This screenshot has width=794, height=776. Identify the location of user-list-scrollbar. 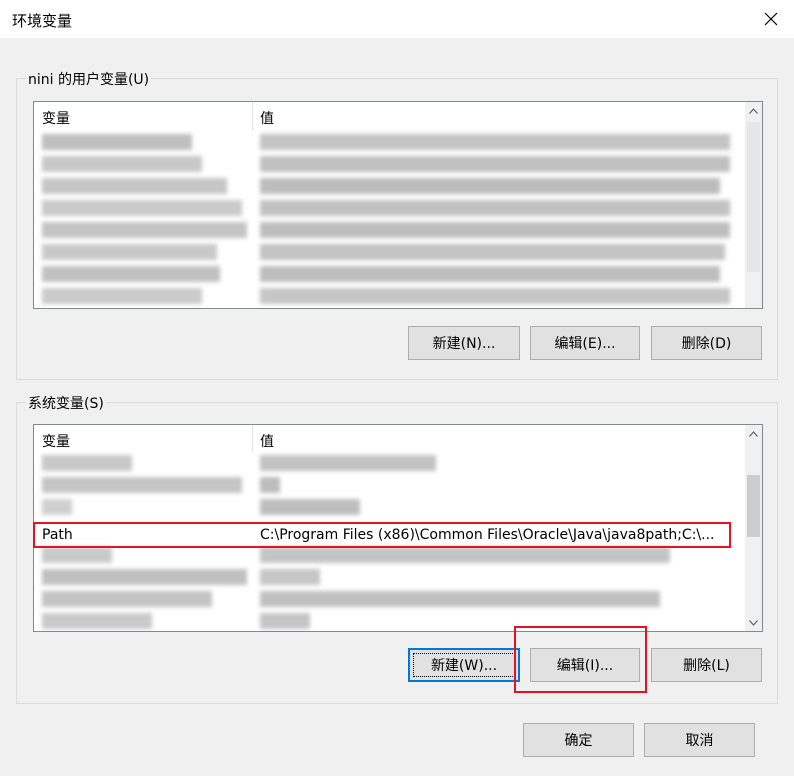
(753, 205).